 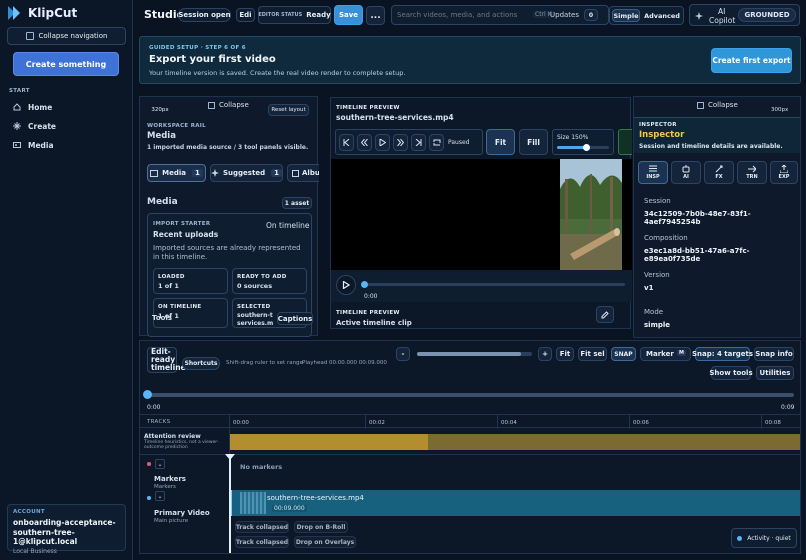 What do you see at coordinates (325, 542) in the screenshot?
I see `drop-overlays-zone: Drop on Overlays` at bounding box center [325, 542].